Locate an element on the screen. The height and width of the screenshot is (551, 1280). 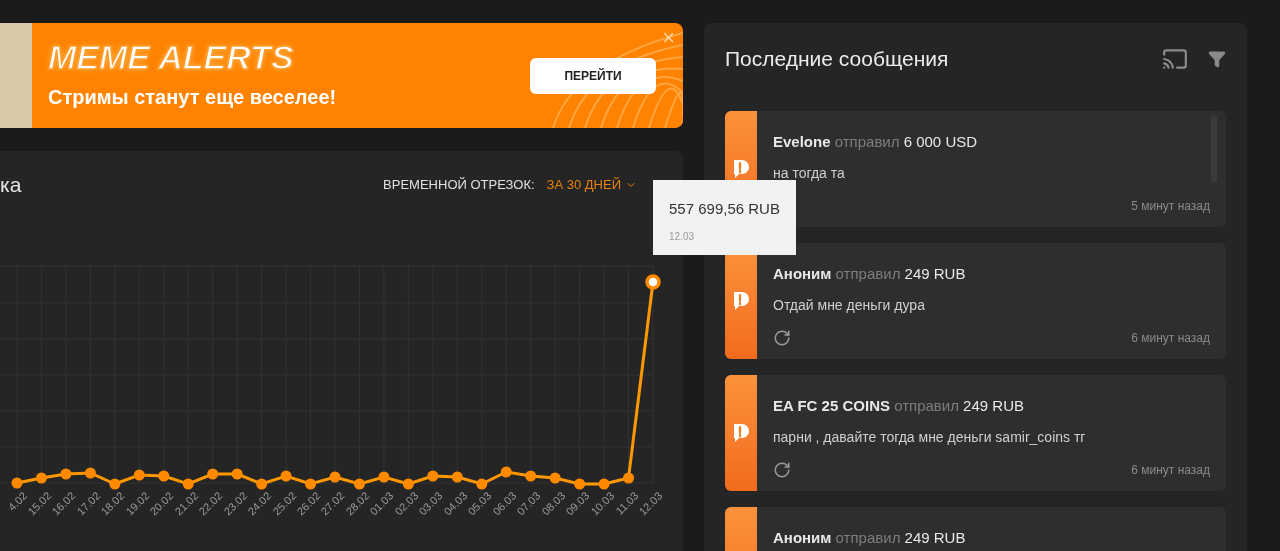
message-text: парни , давайте тогда мне деньги samir_coins тг is located at coordinates (930, 437).